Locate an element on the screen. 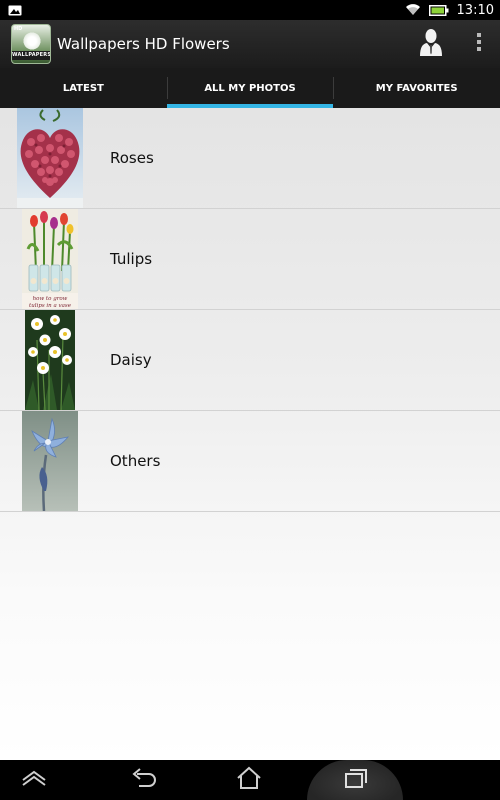  system-nav-bar is located at coordinates (250, 780).